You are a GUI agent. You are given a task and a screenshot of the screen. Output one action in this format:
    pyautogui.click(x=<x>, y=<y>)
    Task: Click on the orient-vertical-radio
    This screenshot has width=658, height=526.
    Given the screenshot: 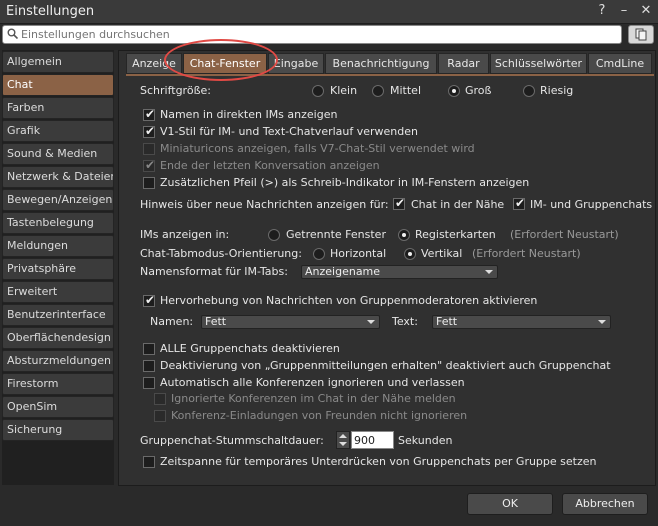 What is the action you would take?
    pyautogui.click(x=410, y=254)
    